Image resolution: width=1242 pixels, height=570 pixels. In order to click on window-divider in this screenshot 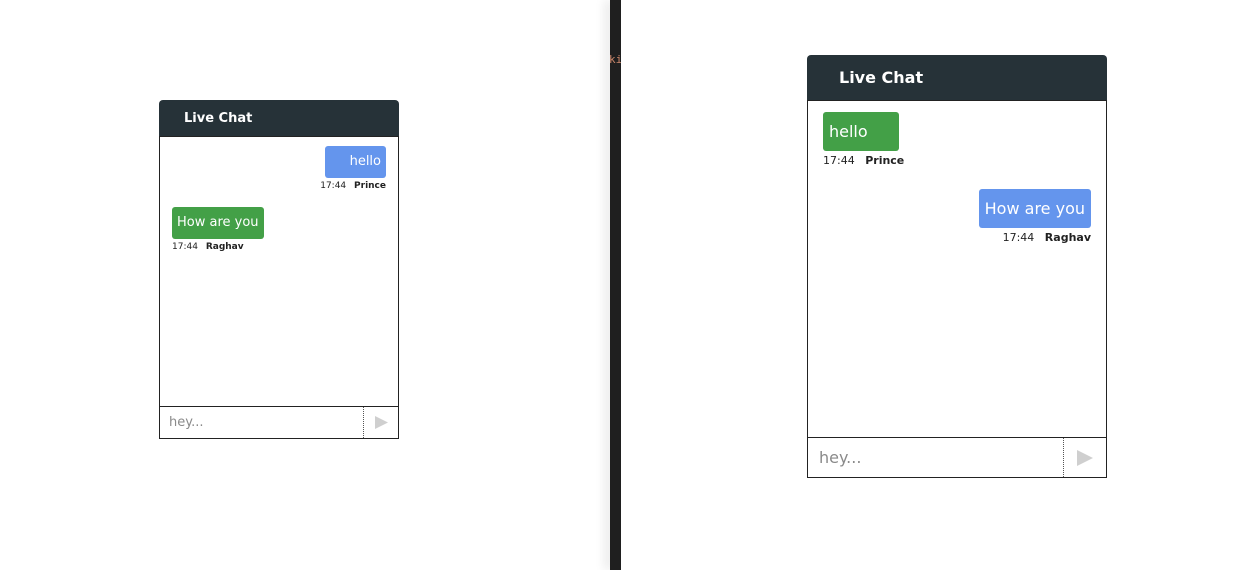, I will do `click(615, 285)`.